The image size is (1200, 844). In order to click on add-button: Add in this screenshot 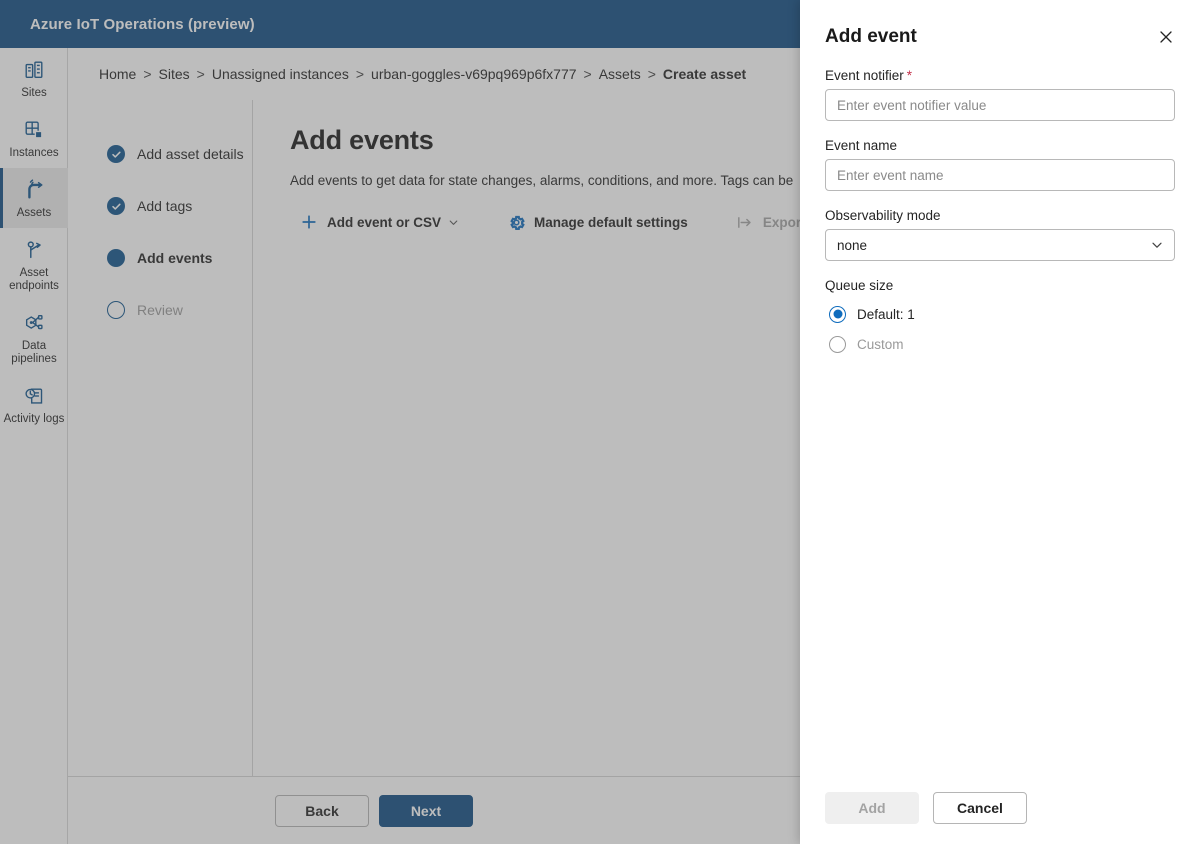, I will do `click(872, 808)`.